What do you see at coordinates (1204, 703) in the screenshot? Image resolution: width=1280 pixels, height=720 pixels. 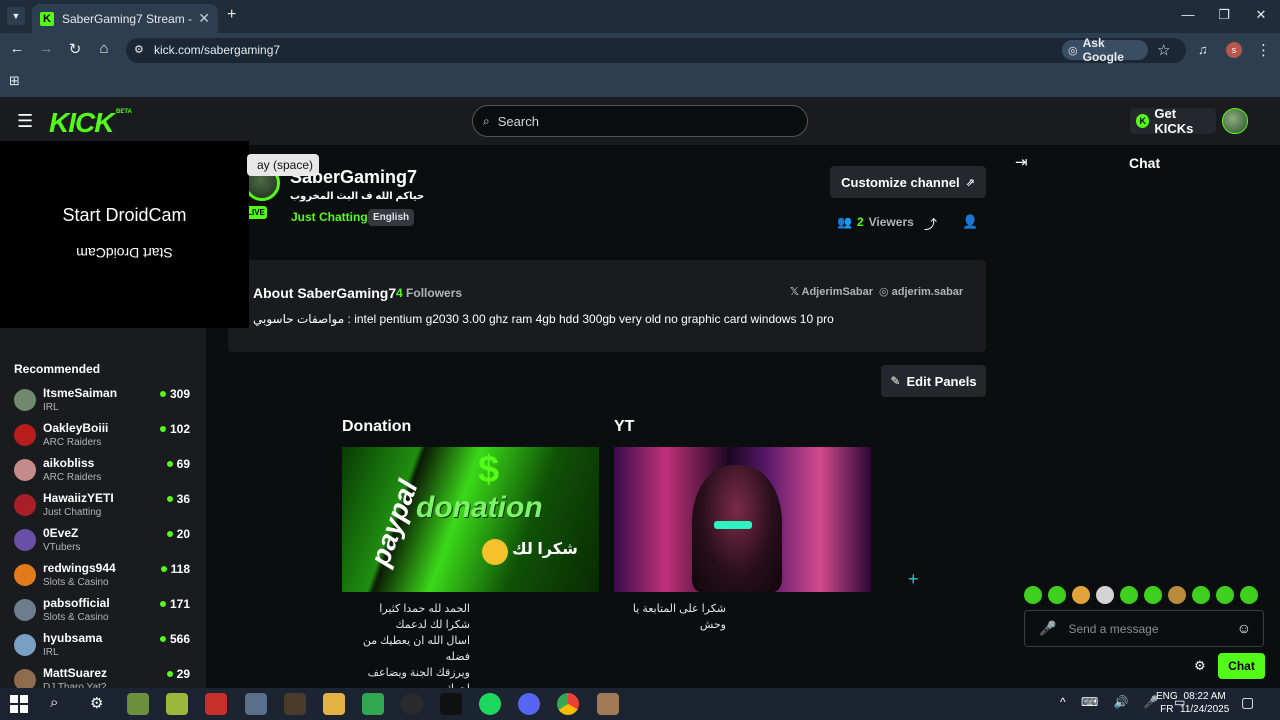 I see `clock: 08:22 AM 11/24/2025` at bounding box center [1204, 703].